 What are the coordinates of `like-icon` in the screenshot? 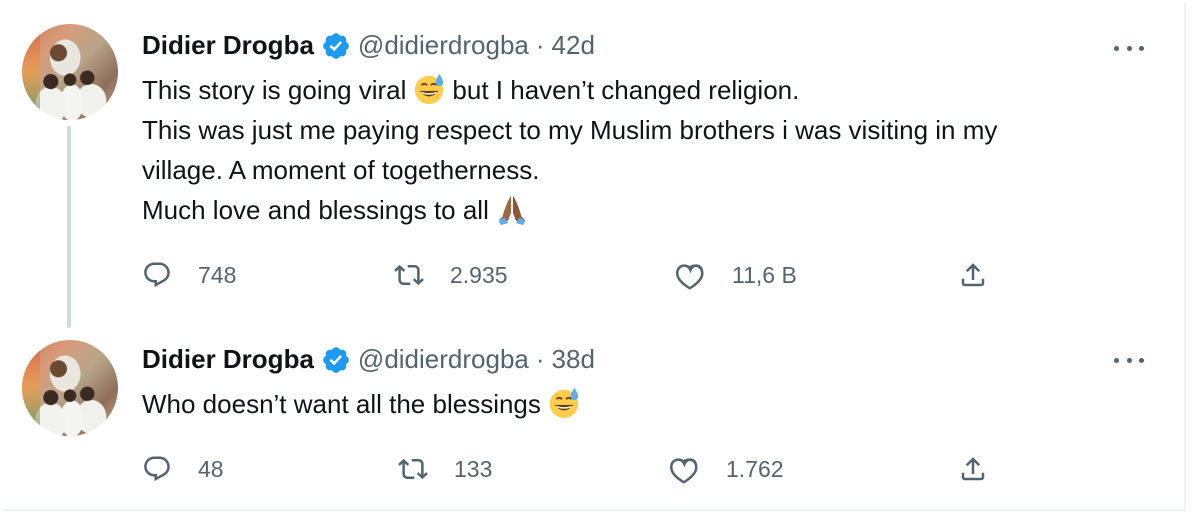 It's located at (690, 277).